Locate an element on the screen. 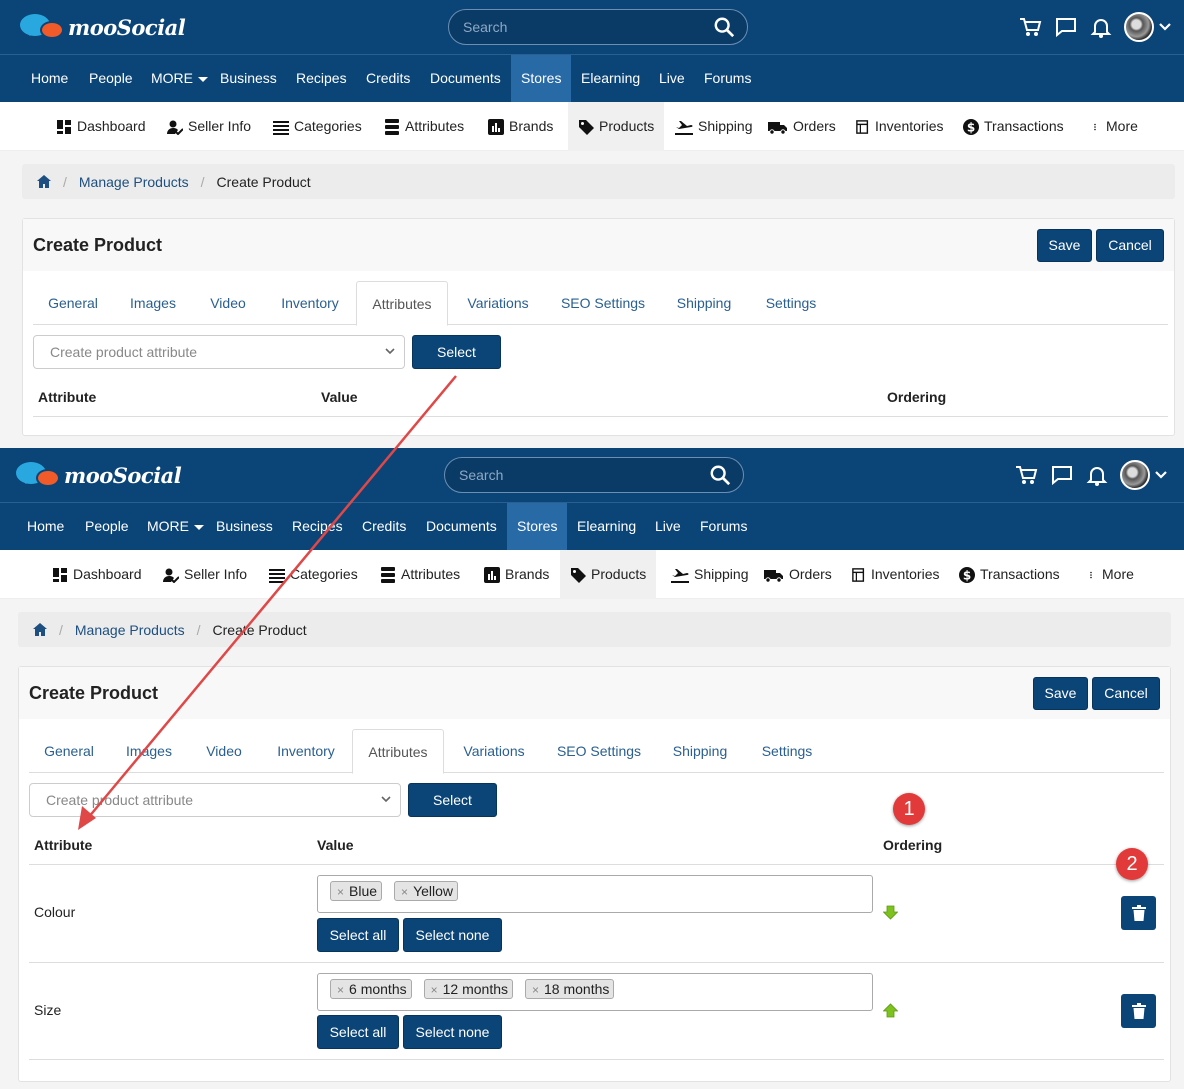  attribute-values-input: × 6 months × 12 months × 18 months is located at coordinates (595, 992).